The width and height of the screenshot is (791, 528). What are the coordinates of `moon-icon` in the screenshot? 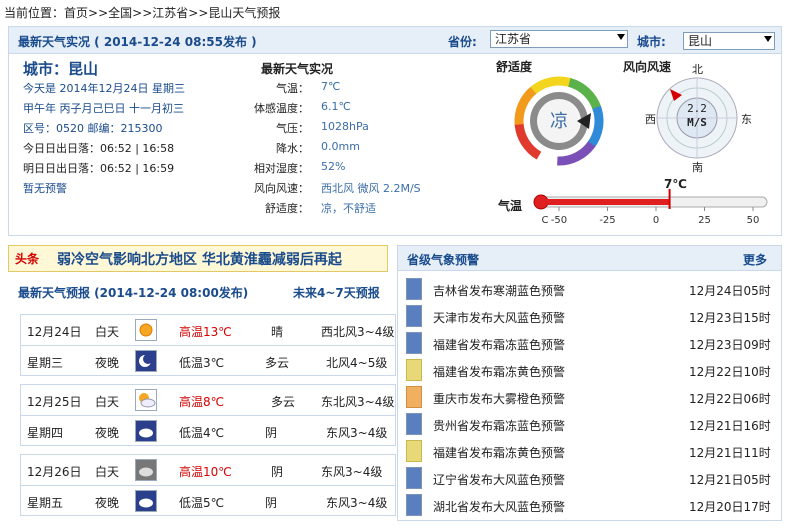 It's located at (146, 361).